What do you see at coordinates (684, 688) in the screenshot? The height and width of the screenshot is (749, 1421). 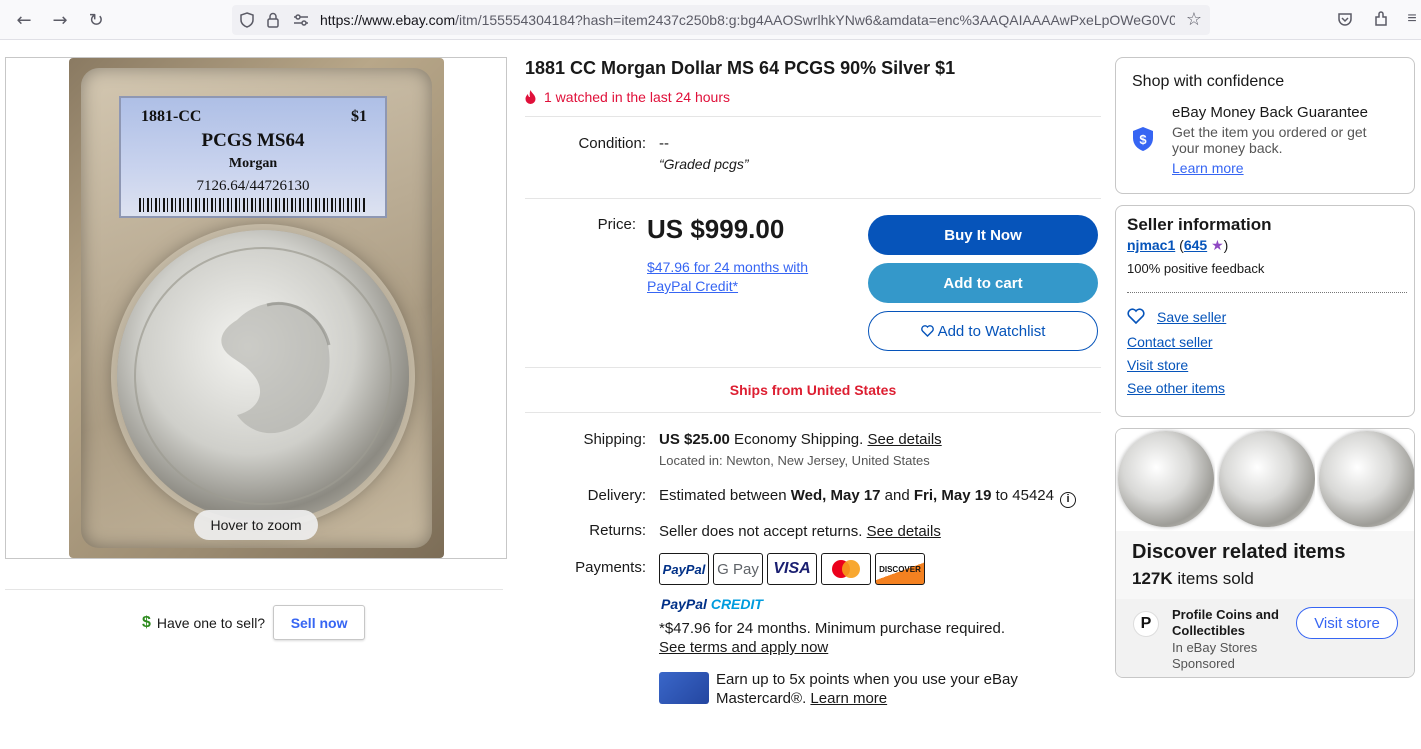 I see `ebay-card-icon` at bounding box center [684, 688].